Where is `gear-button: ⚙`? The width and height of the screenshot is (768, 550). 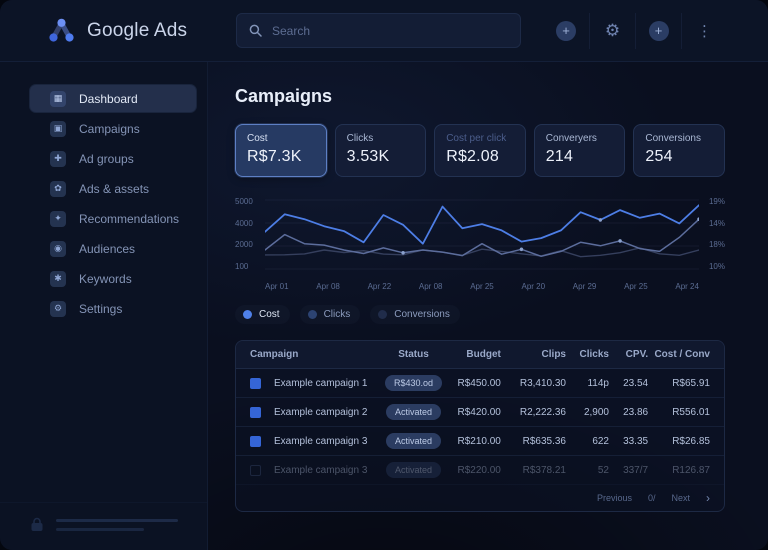 gear-button: ⚙ is located at coordinates (612, 30).